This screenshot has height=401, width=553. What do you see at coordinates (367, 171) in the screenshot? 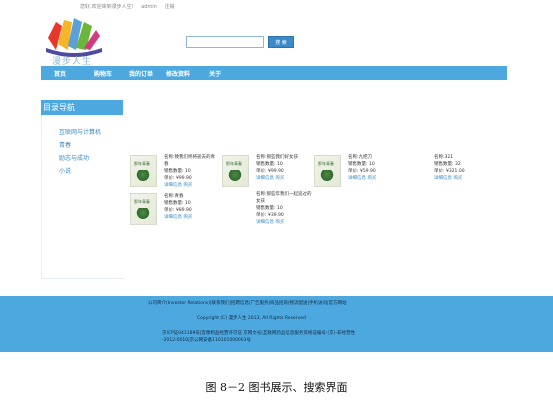
I see `book-price: ¥59.90` at bounding box center [367, 171].